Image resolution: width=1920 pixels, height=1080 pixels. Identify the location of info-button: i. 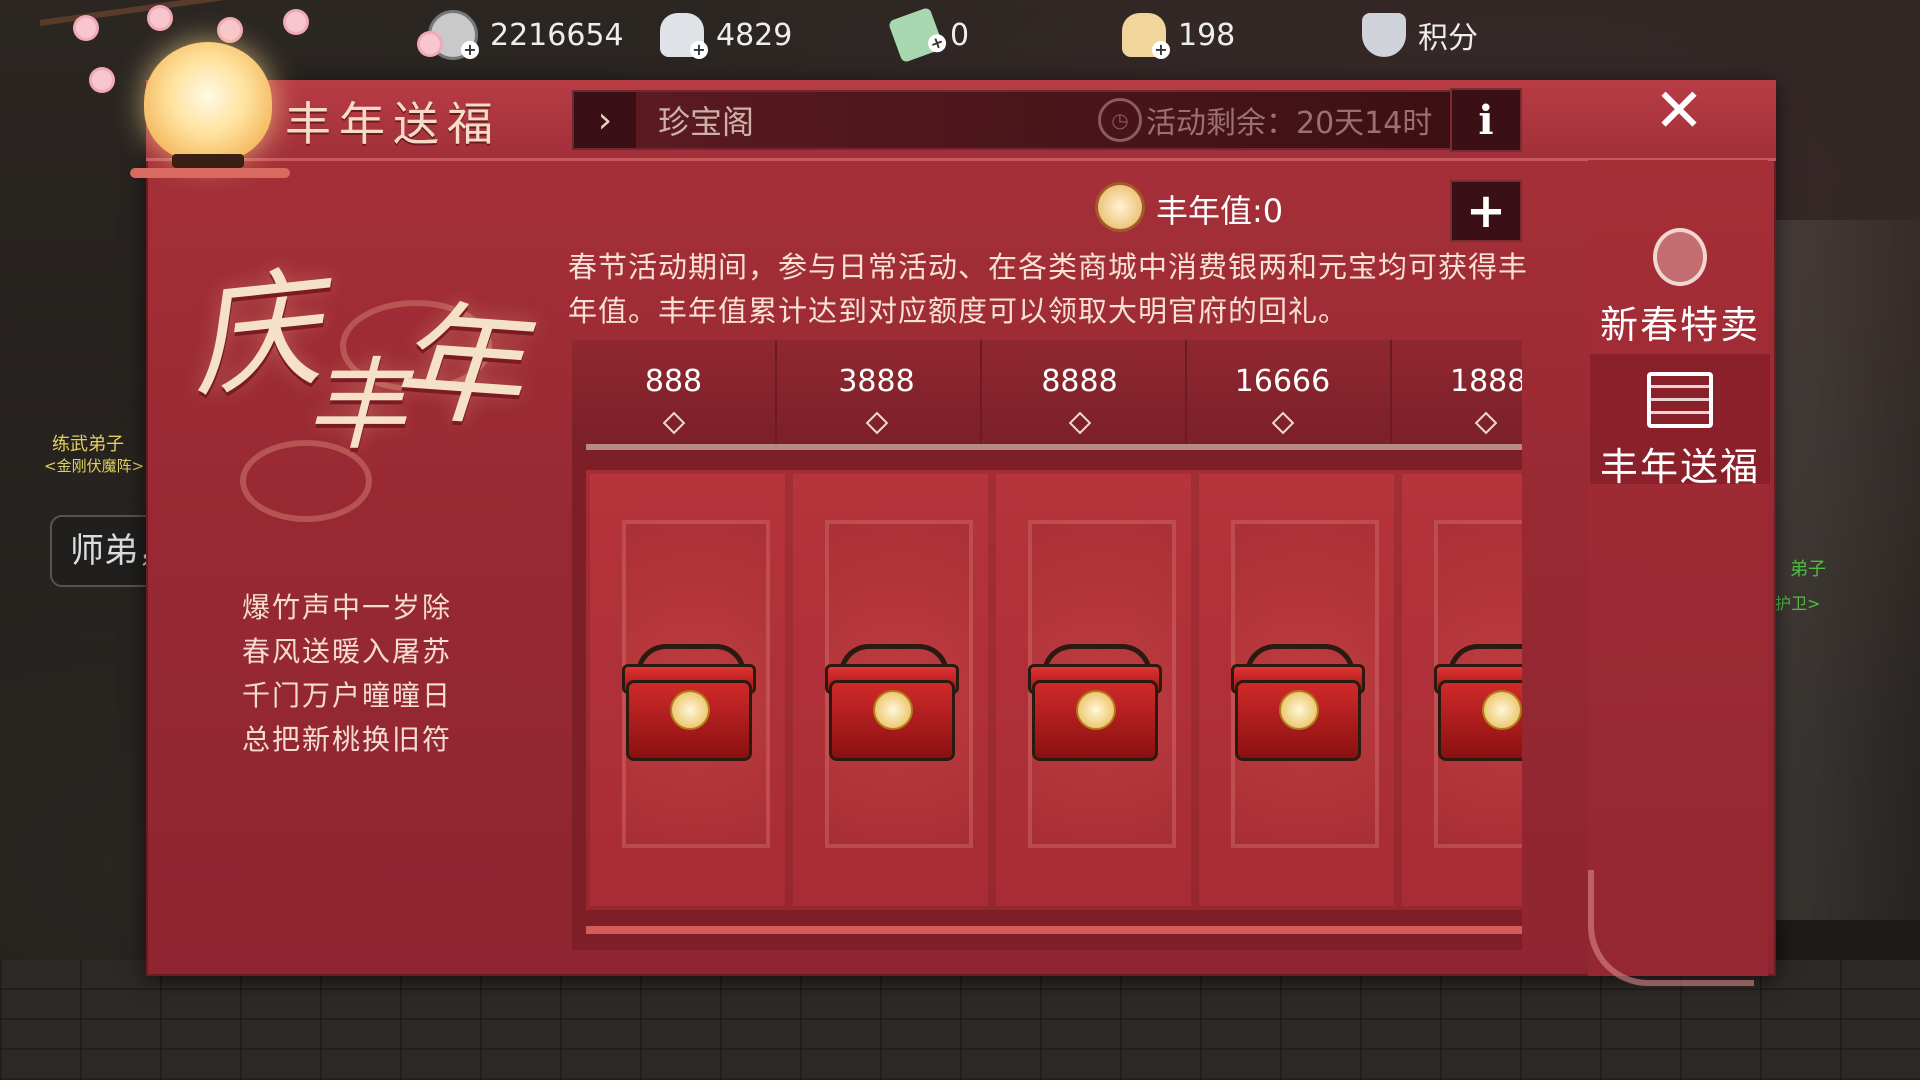
(1486, 120).